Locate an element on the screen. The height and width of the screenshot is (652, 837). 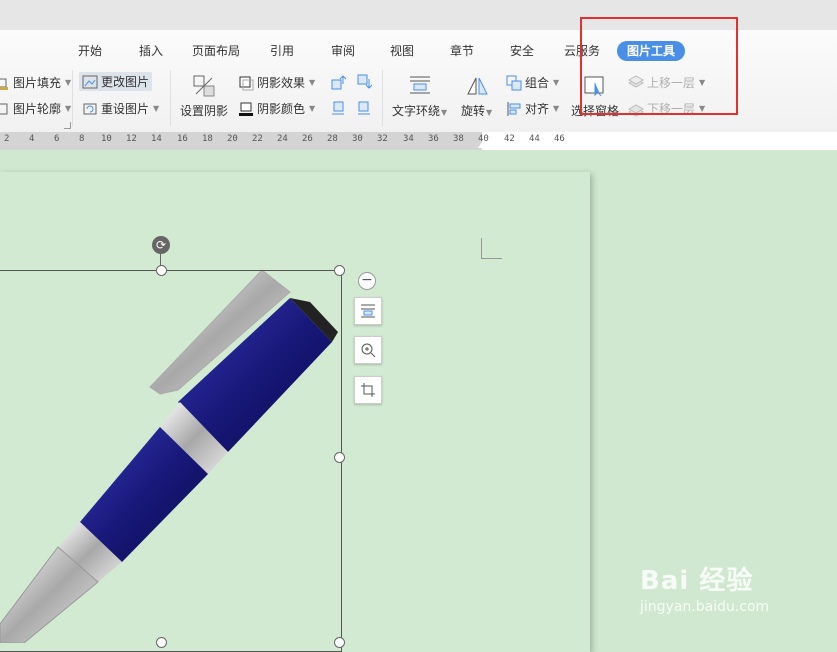
picture-outline-button: 图片轮廓 ▼ is located at coordinates (35, 108).